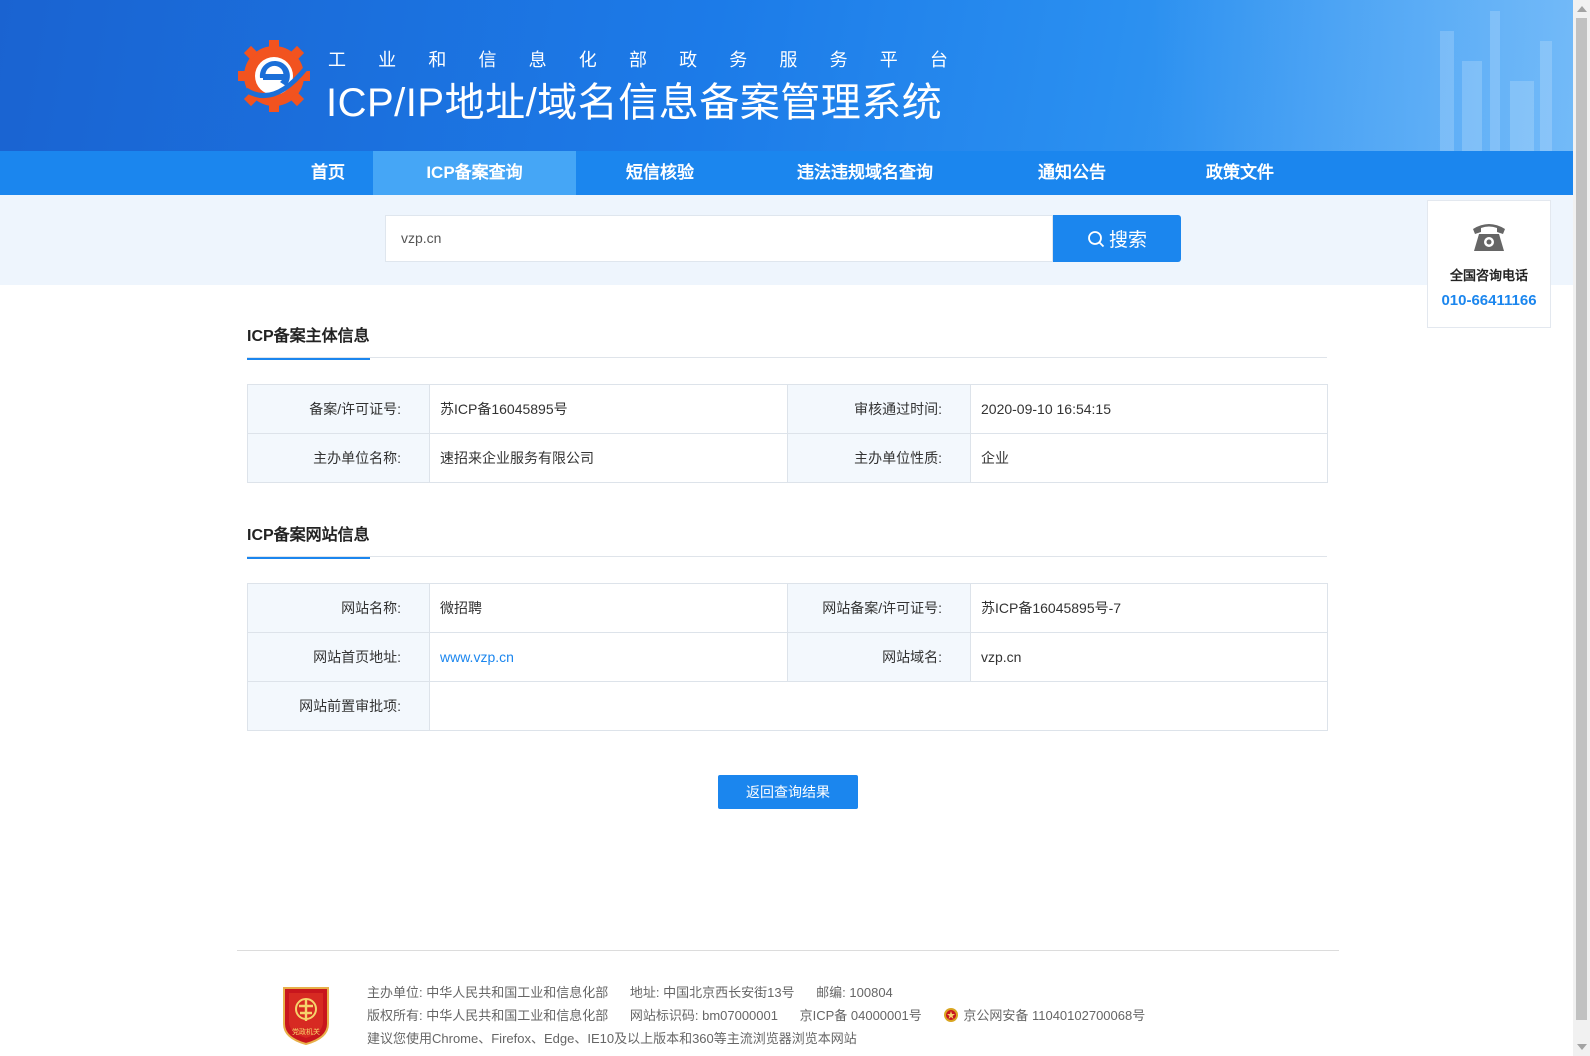  Describe the element at coordinates (703, 1015) in the screenshot. I see `footer-site-id: 网站标识码: bm07000001` at that location.